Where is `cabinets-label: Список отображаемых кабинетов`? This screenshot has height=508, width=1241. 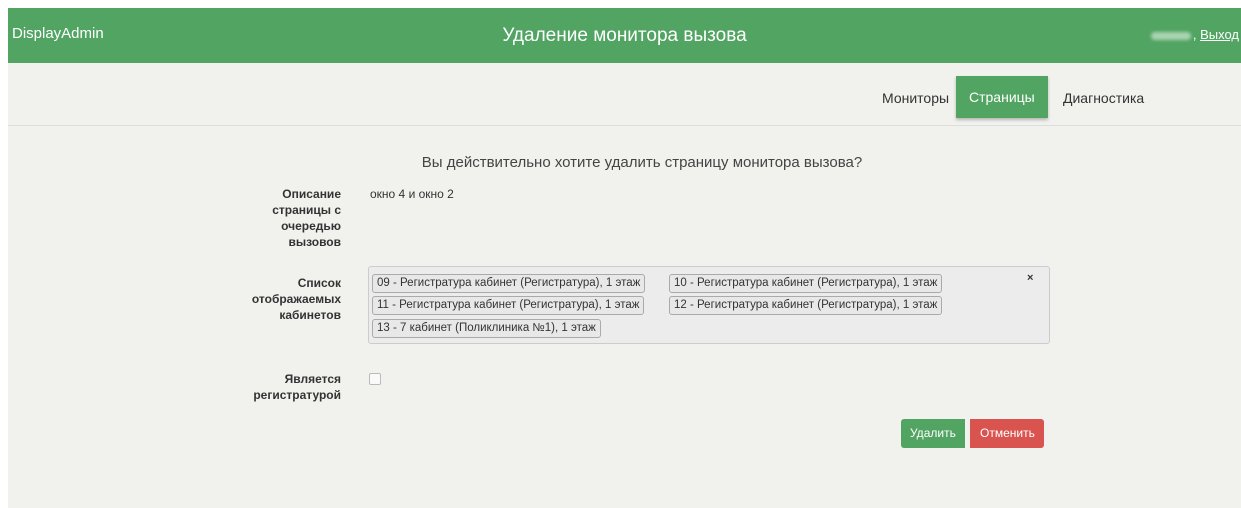
cabinets-label: Список отображаемых кабинетов is located at coordinates (296, 299).